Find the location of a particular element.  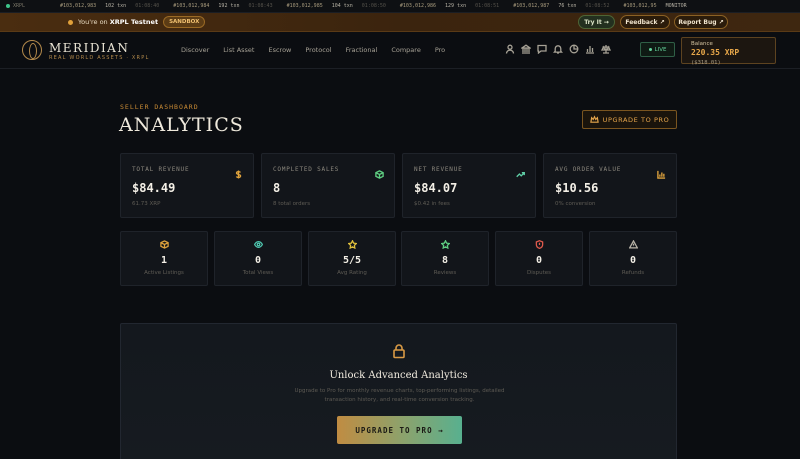

nav-list-asset: List Asset is located at coordinates (238, 50).